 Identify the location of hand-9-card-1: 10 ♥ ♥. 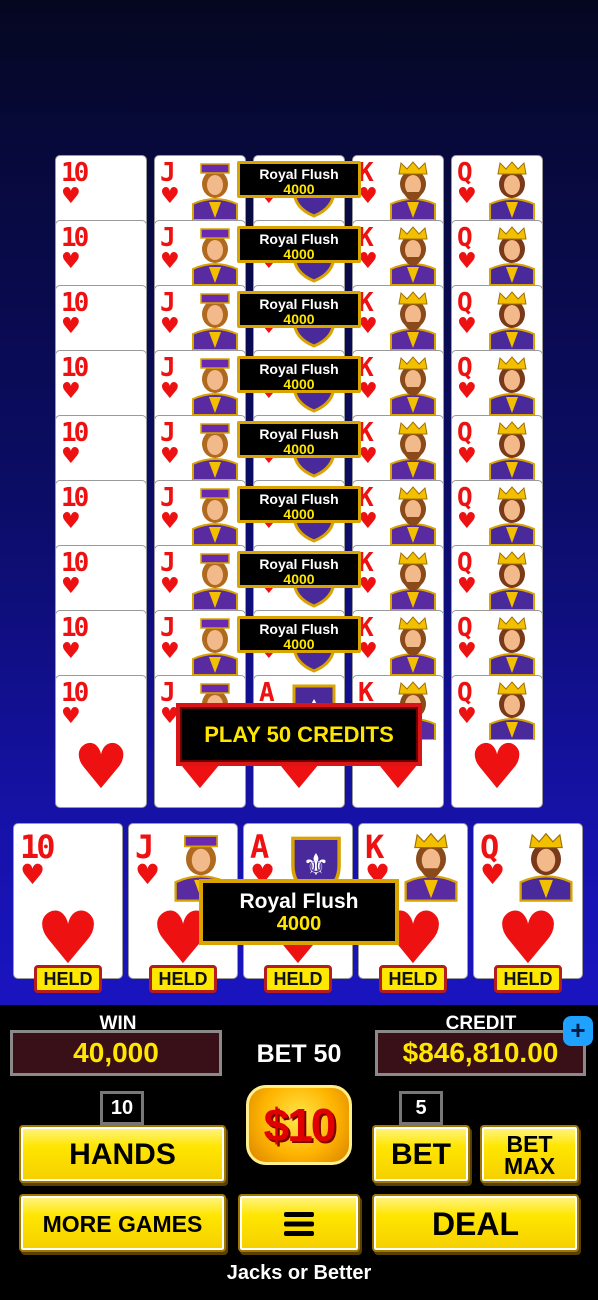
(101, 741).